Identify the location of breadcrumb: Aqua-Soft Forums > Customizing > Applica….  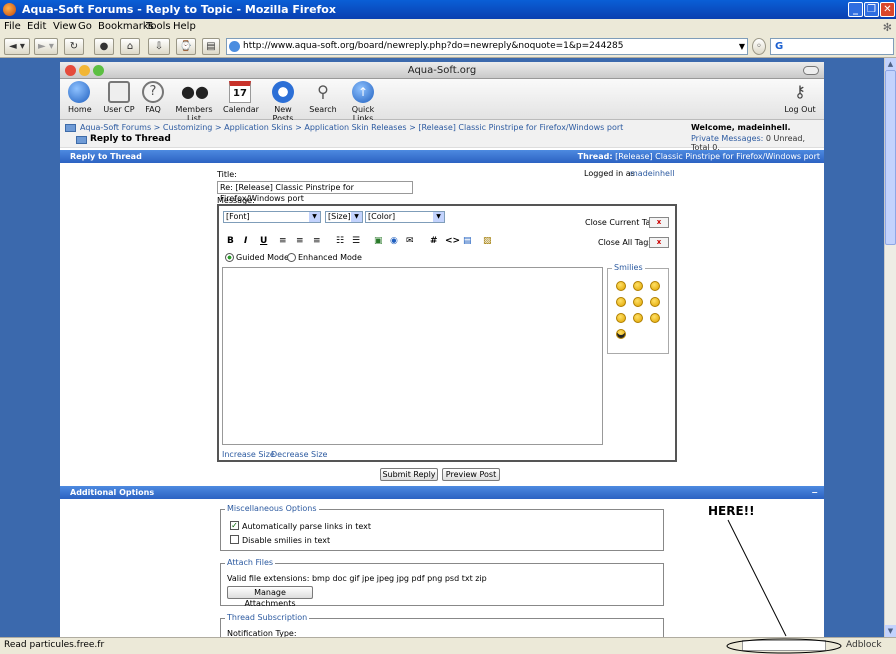
(351, 127).